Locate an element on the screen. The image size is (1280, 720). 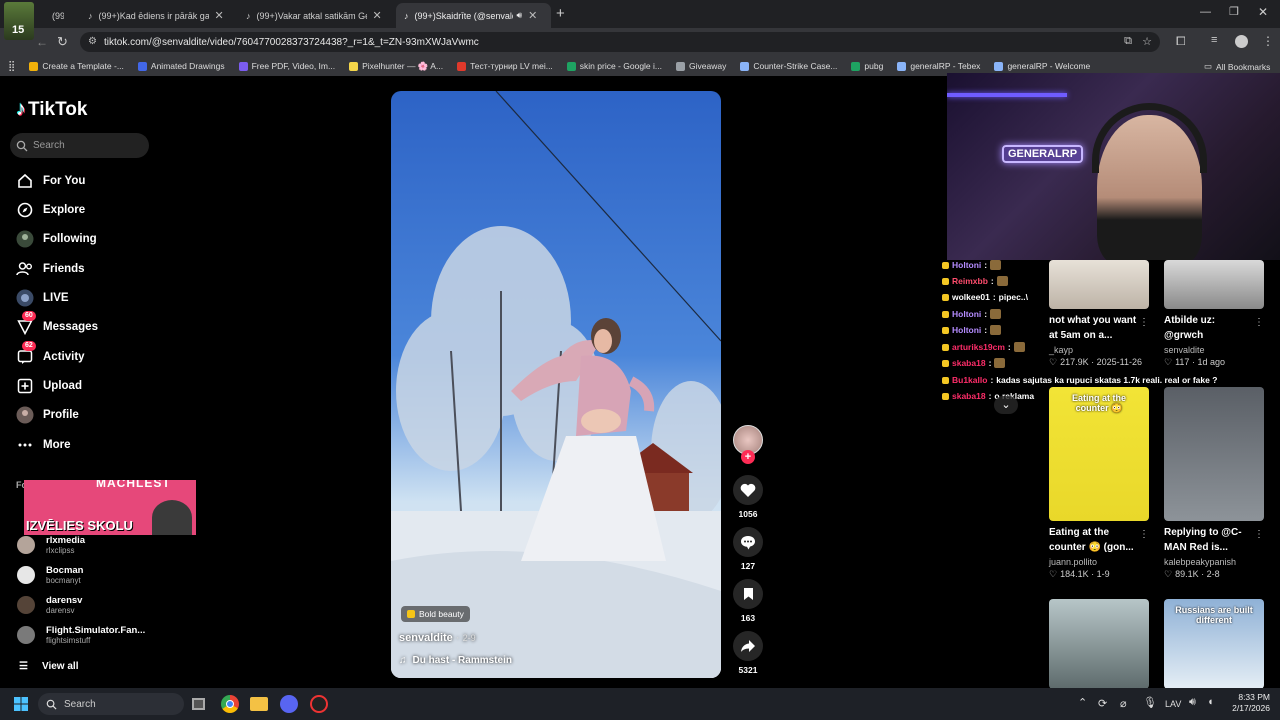
card-author: _kayp is located at coordinates (1099, 350).